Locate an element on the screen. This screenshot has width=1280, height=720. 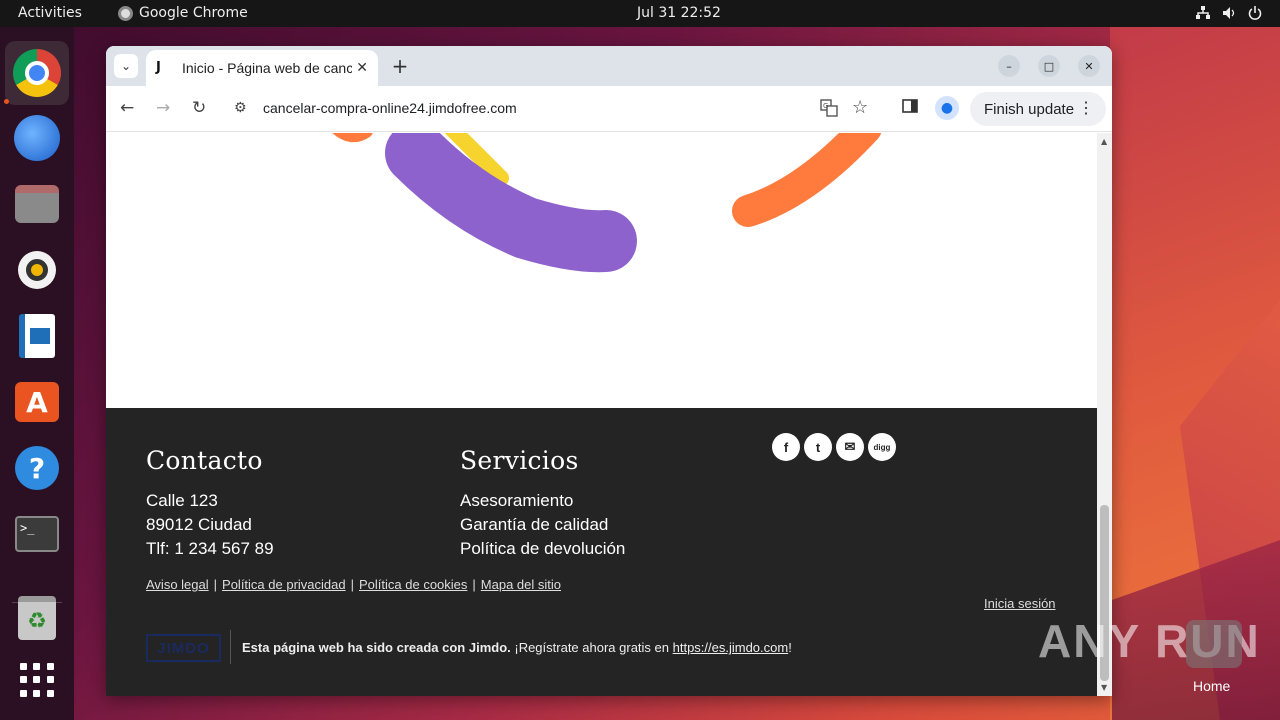
help-icon: ? is located at coordinates (37, 468).